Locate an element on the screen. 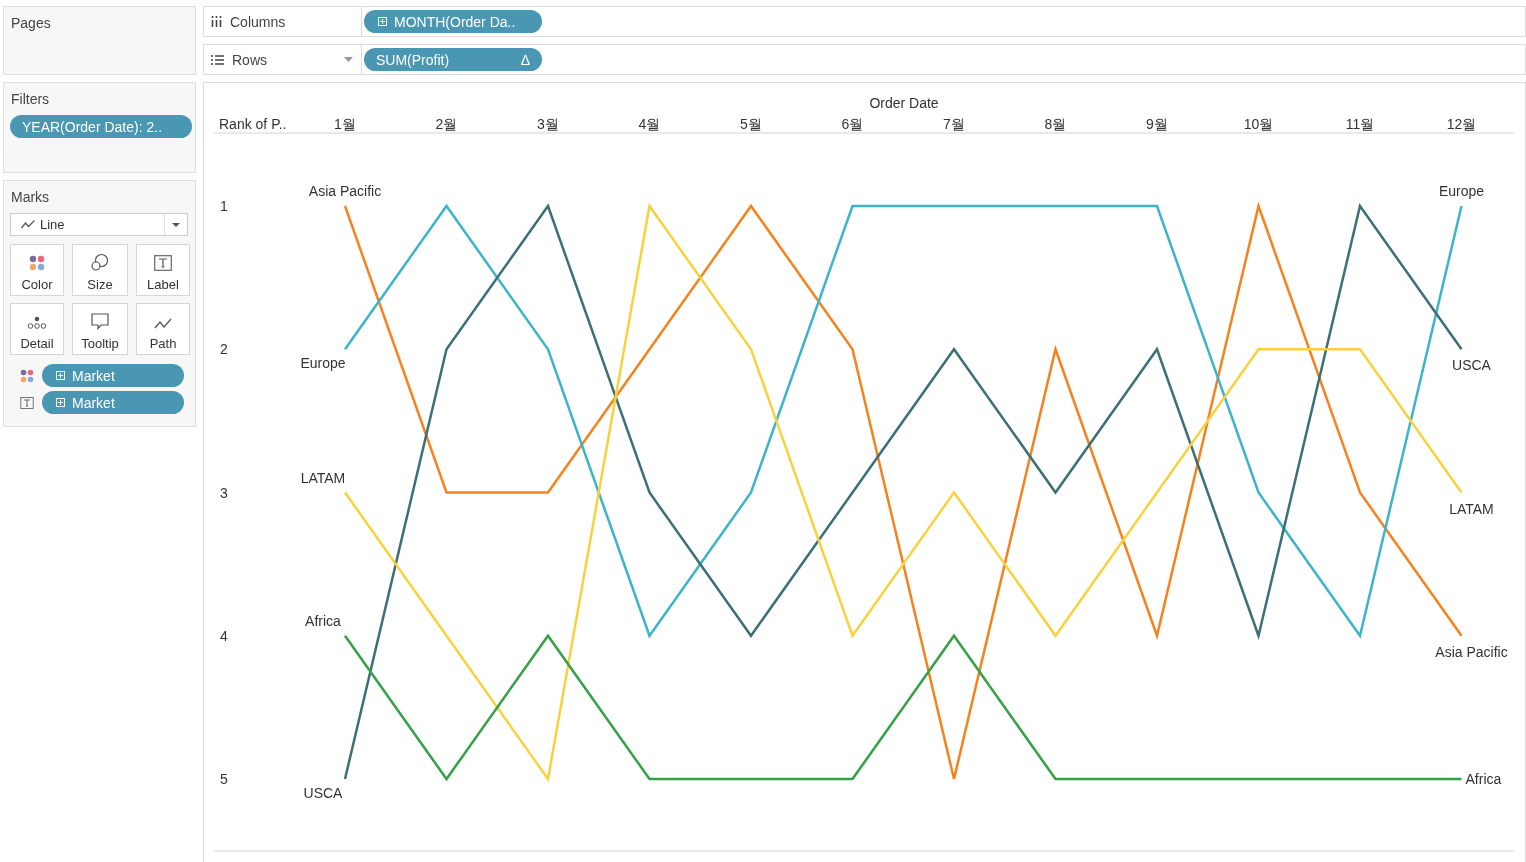 The width and height of the screenshot is (1526, 862). columns-icon is located at coordinates (216, 21).